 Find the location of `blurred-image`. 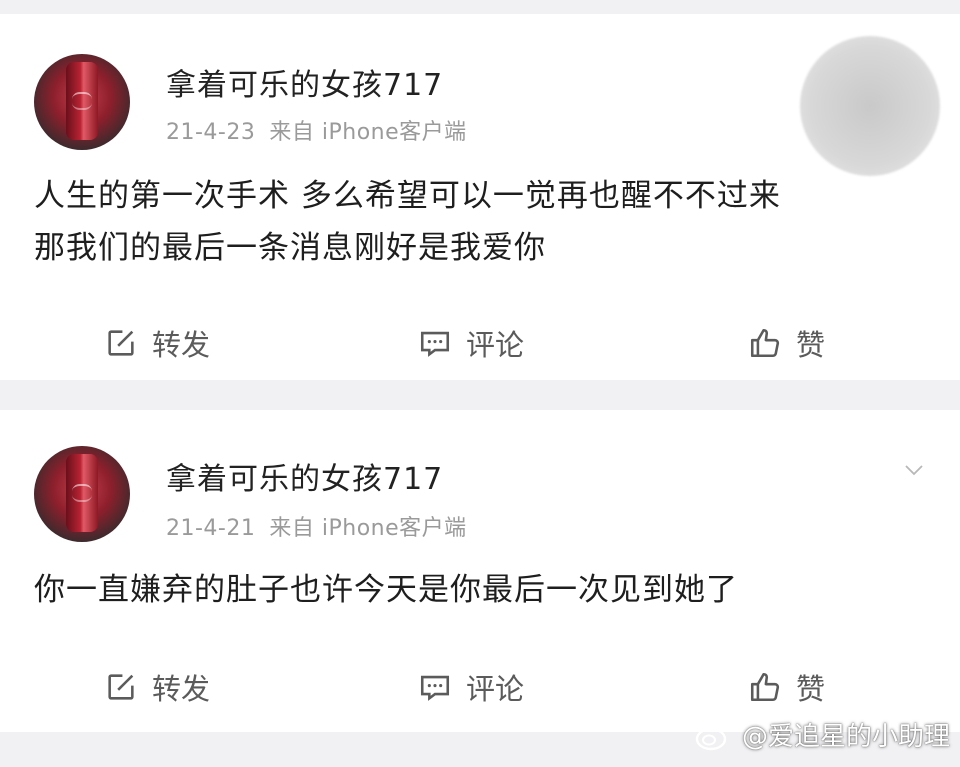

blurred-image is located at coordinates (870, 106).